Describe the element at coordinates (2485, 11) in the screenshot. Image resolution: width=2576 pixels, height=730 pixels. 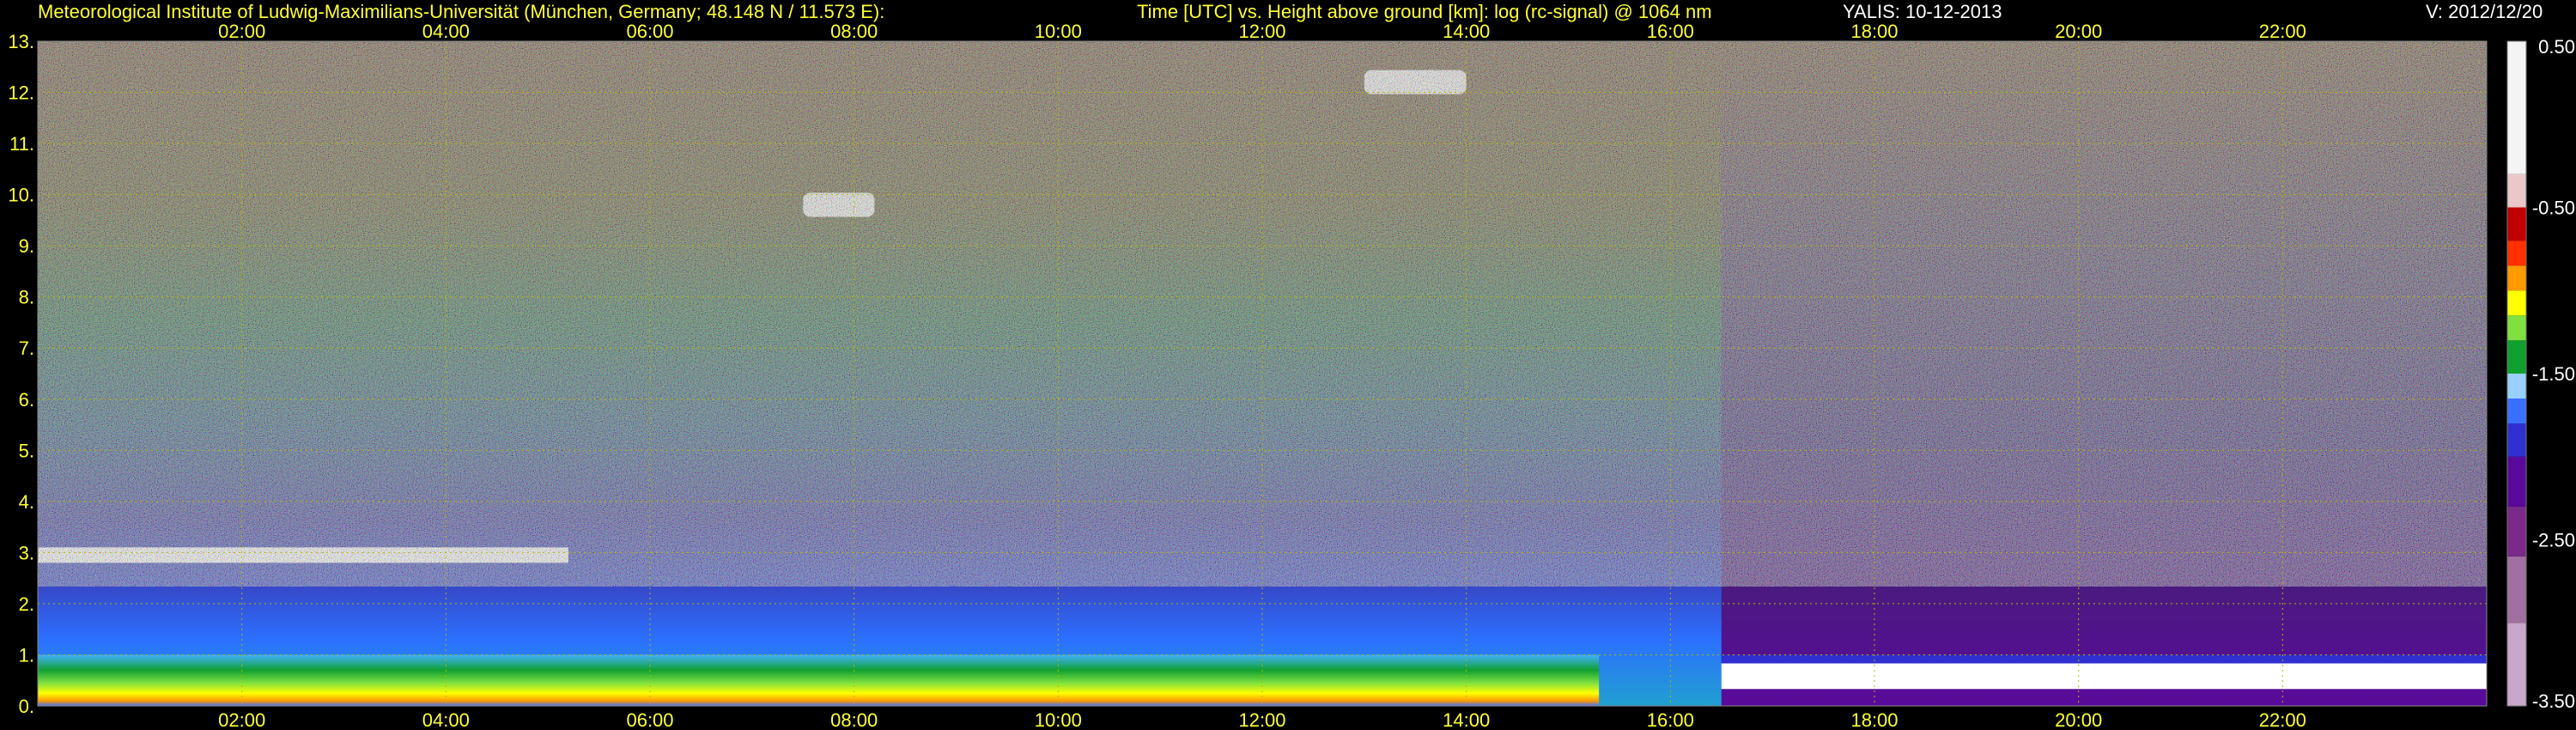
I see `header-version: V: 2012/12/20` at that location.